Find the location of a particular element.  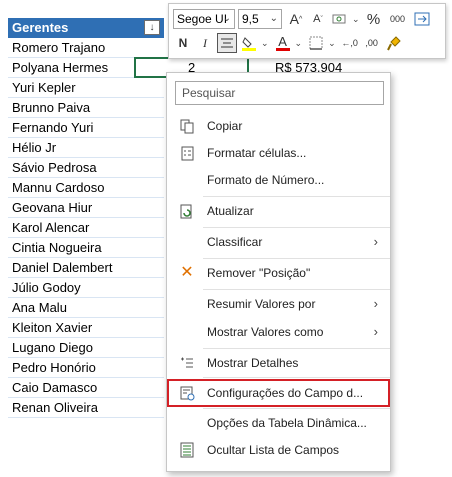

italic-icon: I is located at coordinates (205, 42).